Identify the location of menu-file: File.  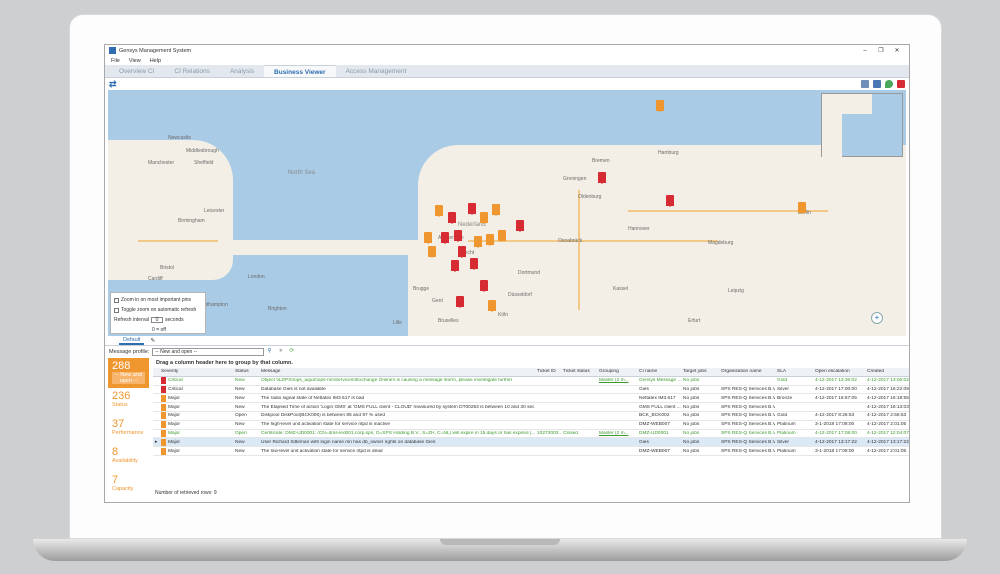
(115, 61).